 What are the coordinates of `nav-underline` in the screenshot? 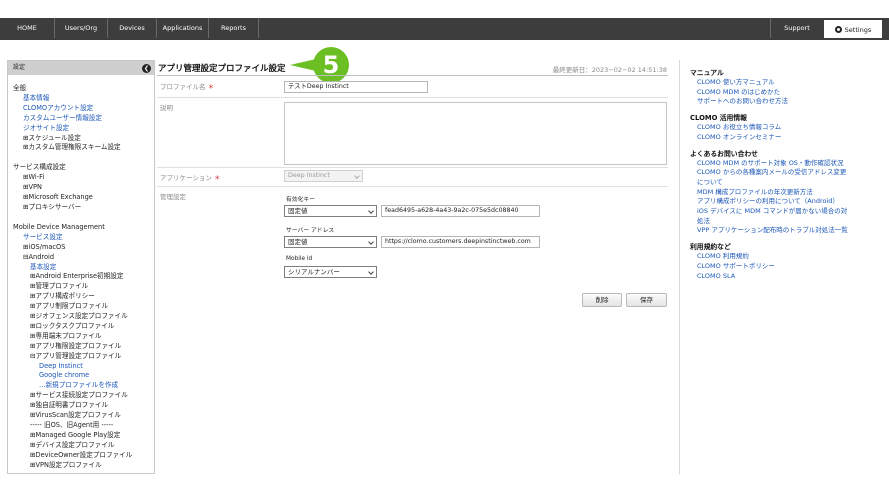 It's located at (444, 39).